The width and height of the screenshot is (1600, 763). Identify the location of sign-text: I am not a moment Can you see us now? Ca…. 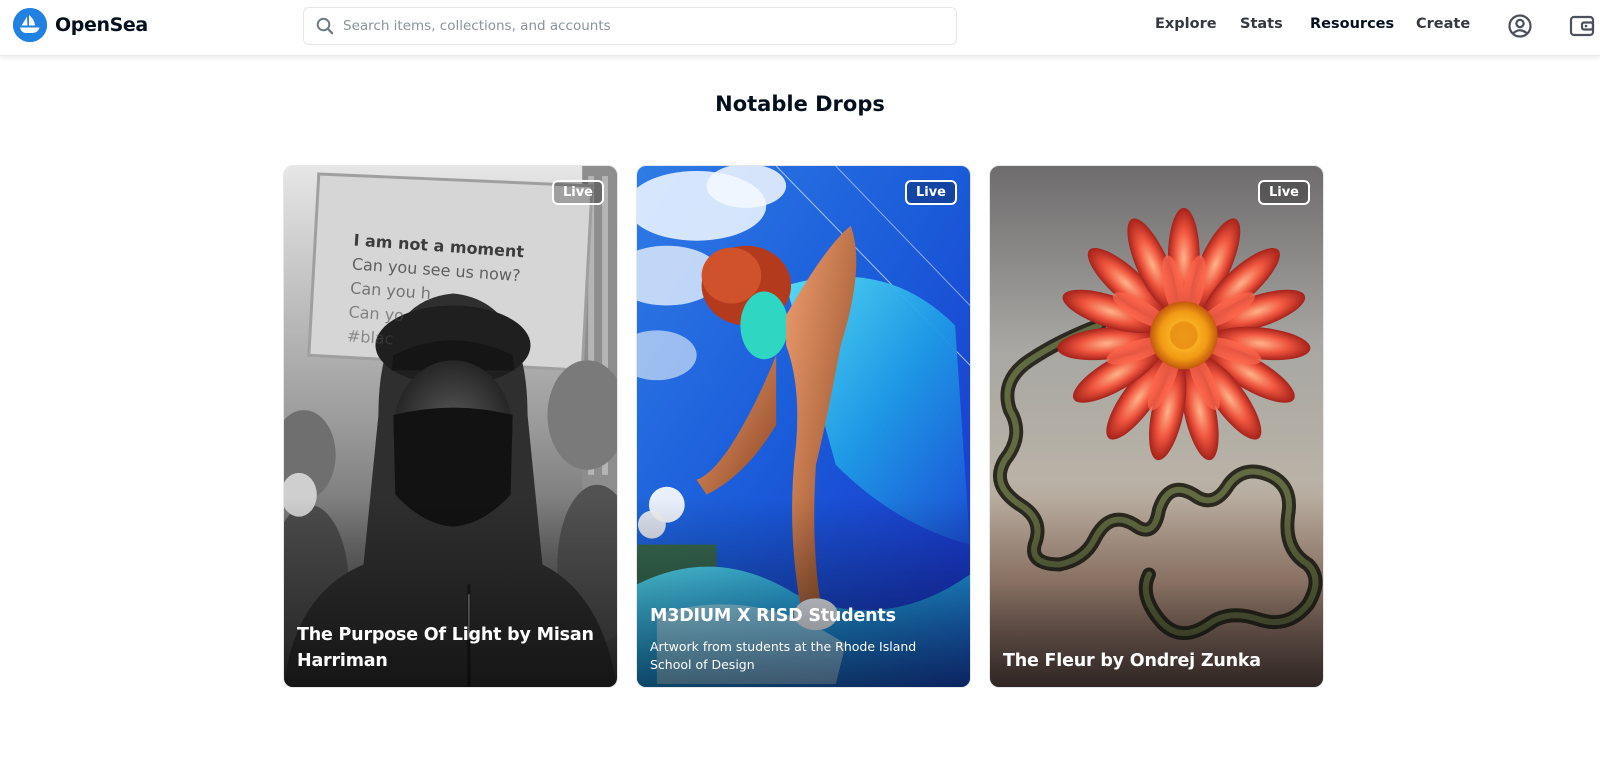
(460, 295).